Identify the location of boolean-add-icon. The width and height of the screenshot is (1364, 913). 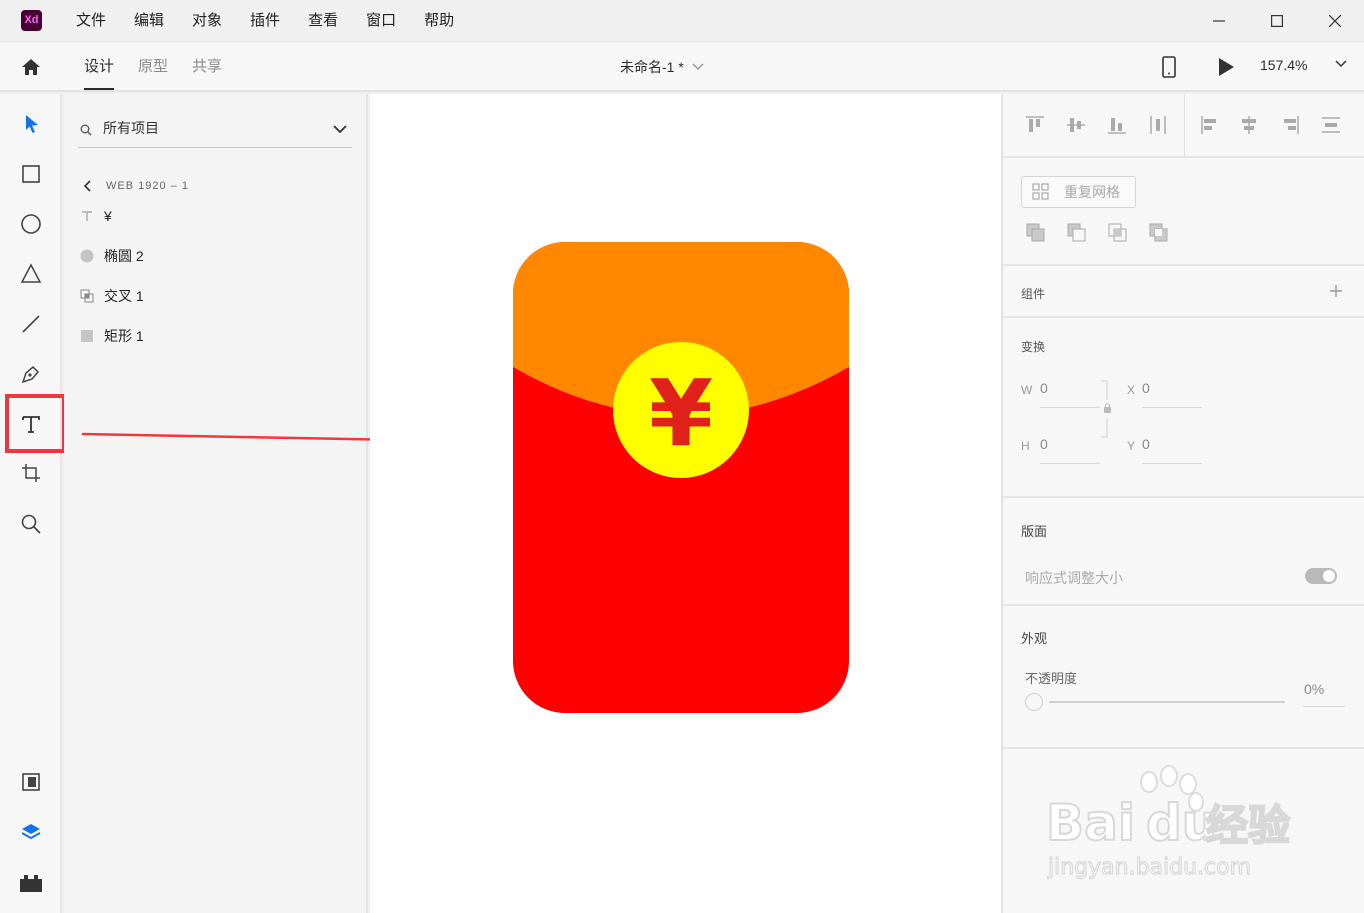
(1036, 233).